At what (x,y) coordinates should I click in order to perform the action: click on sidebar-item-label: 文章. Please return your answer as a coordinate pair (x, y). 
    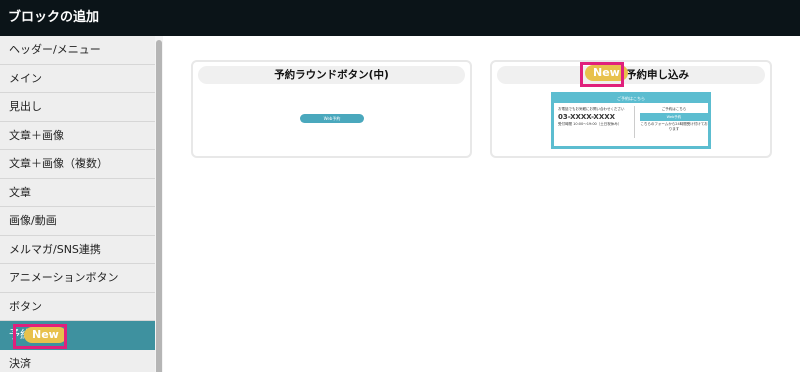
    Looking at the image, I should click on (20, 192).